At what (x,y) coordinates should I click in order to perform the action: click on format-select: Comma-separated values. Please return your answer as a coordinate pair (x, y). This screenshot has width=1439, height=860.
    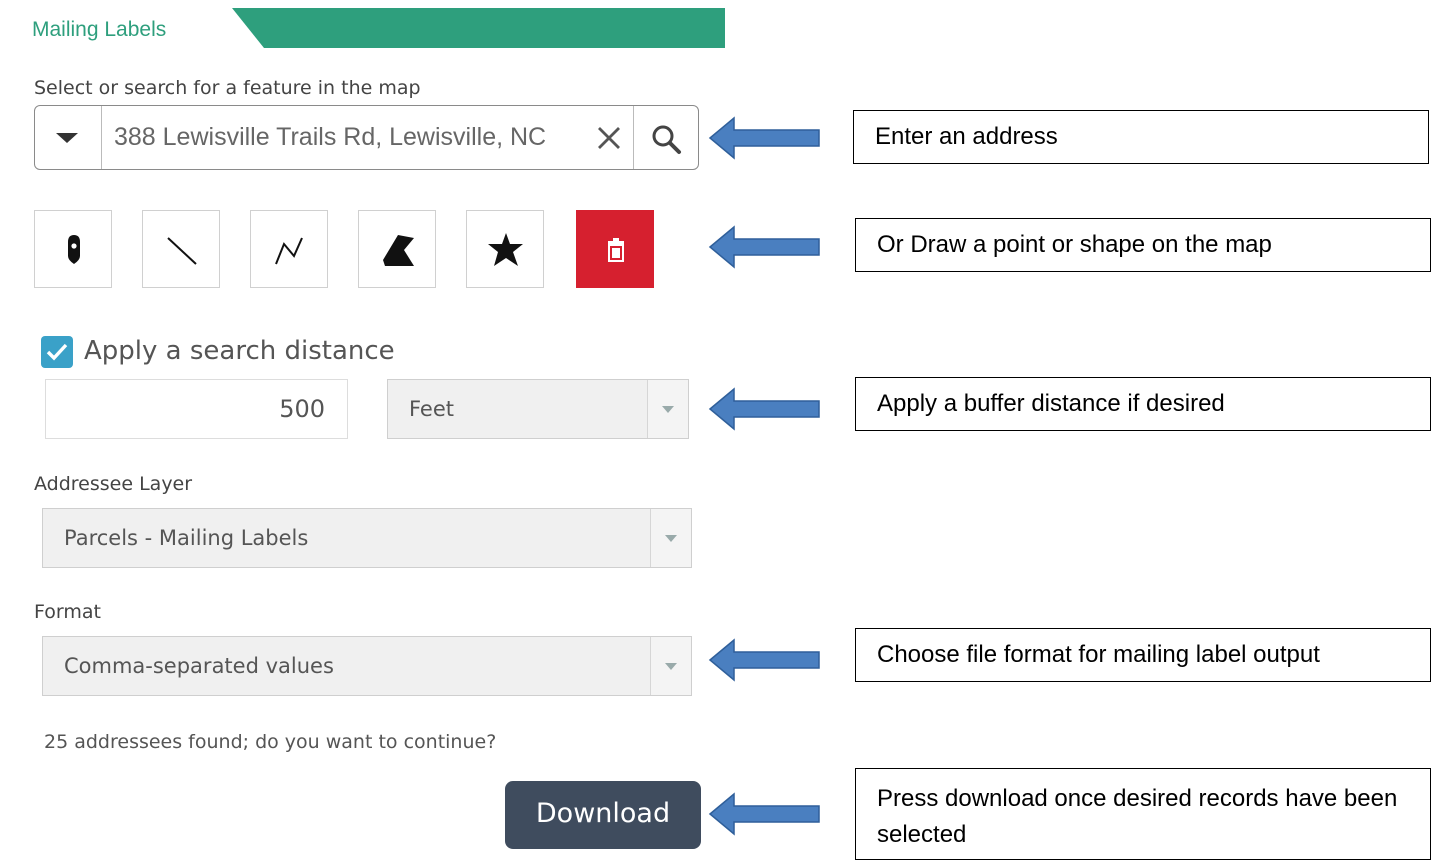
    Looking at the image, I should click on (367, 666).